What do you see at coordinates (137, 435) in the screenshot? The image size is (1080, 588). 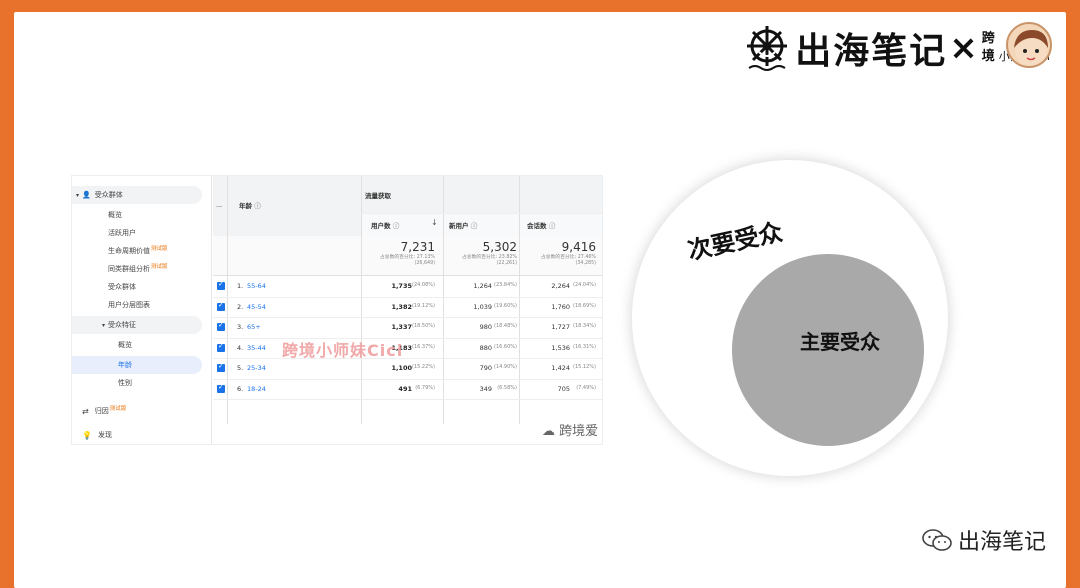 I see `sidebar-item-discover: 💡 发现` at bounding box center [137, 435].